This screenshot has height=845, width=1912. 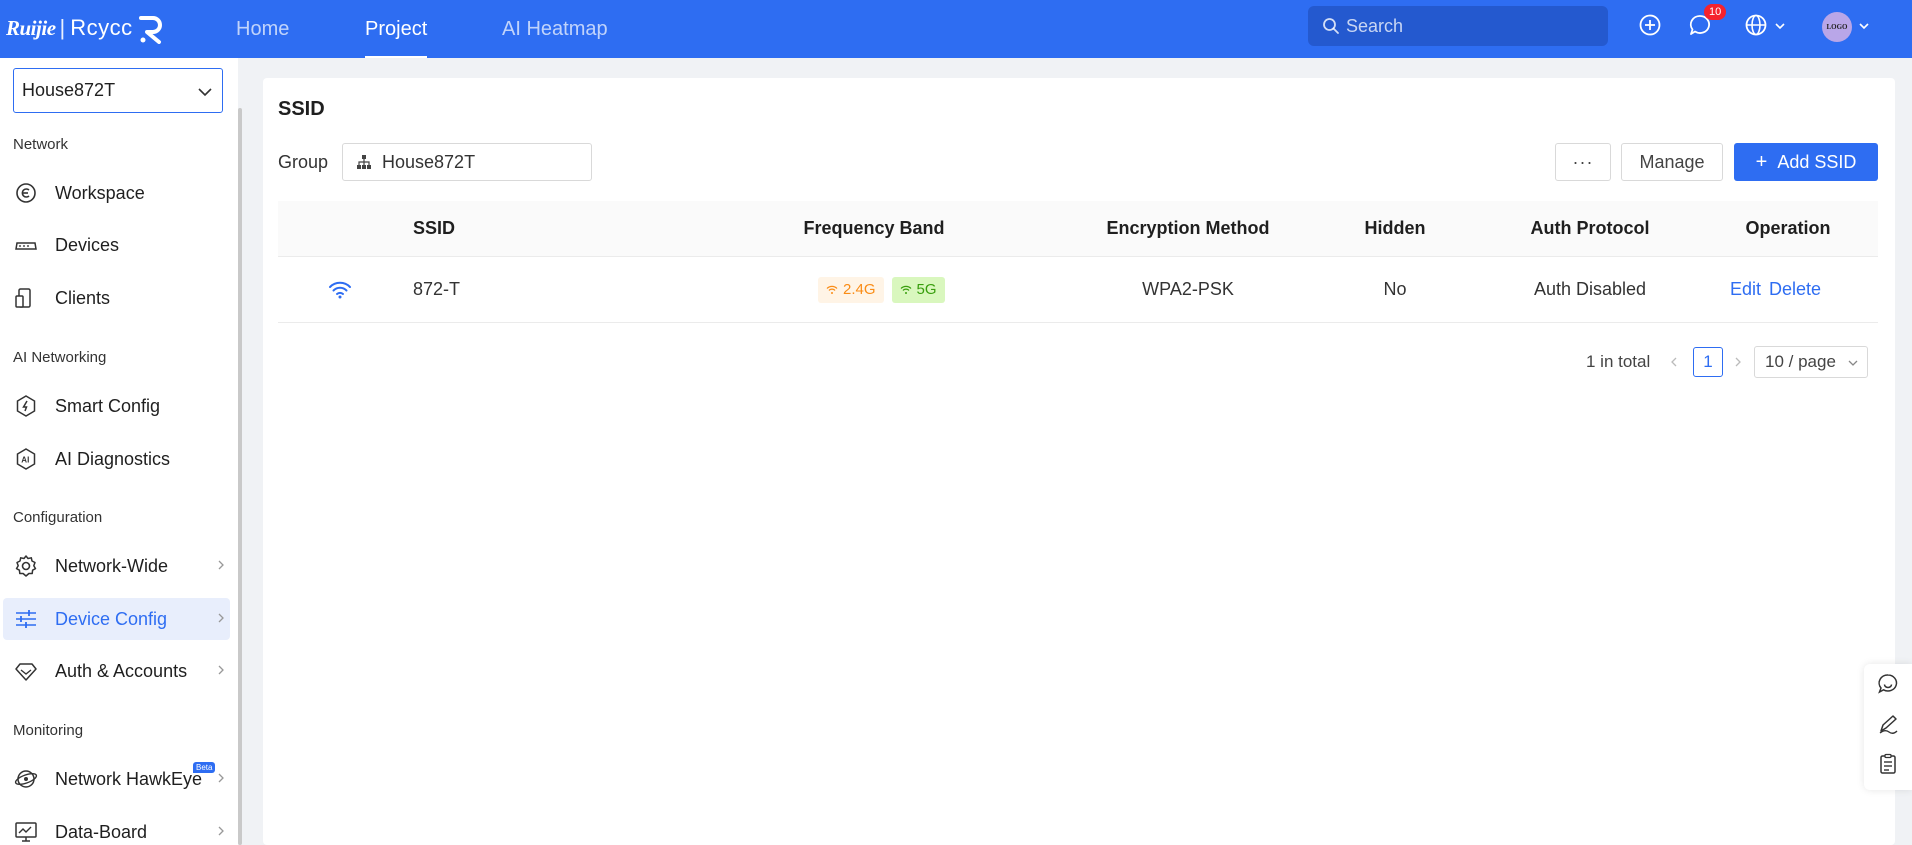 What do you see at coordinates (1375, 25) in the screenshot?
I see `search-placeholder: Search` at bounding box center [1375, 25].